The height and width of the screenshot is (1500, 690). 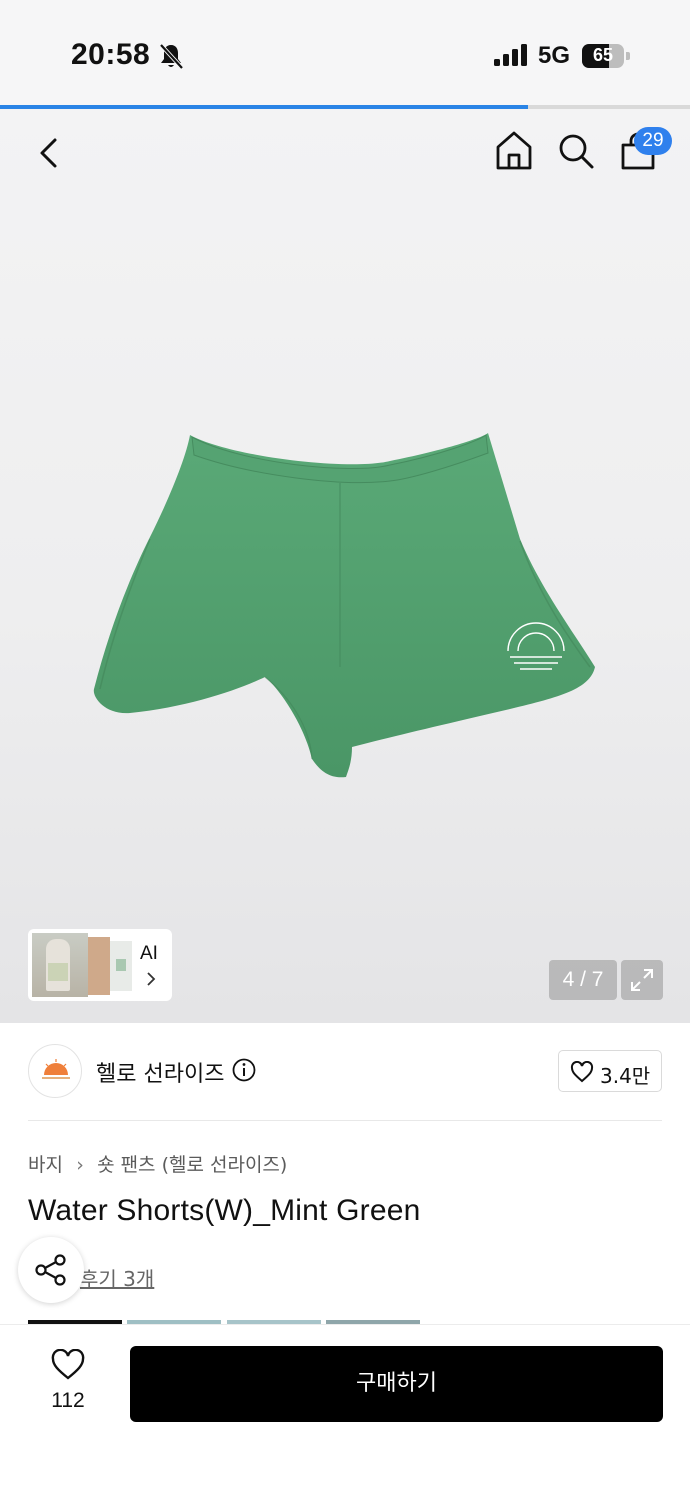 I want to click on battery-percent: 65, so click(x=603, y=55).